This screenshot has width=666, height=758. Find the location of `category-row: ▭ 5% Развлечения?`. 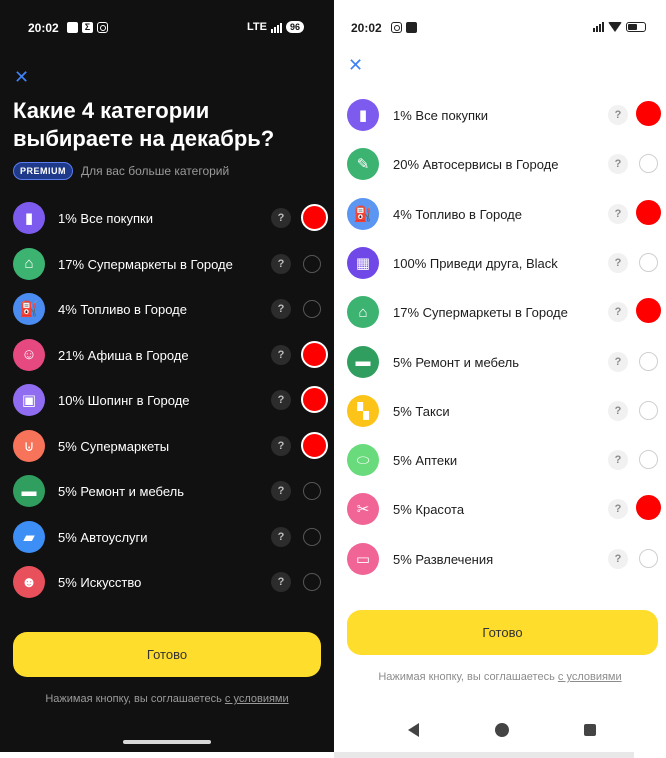

category-row: ▭ 5% Развлечения? is located at coordinates (500, 559).